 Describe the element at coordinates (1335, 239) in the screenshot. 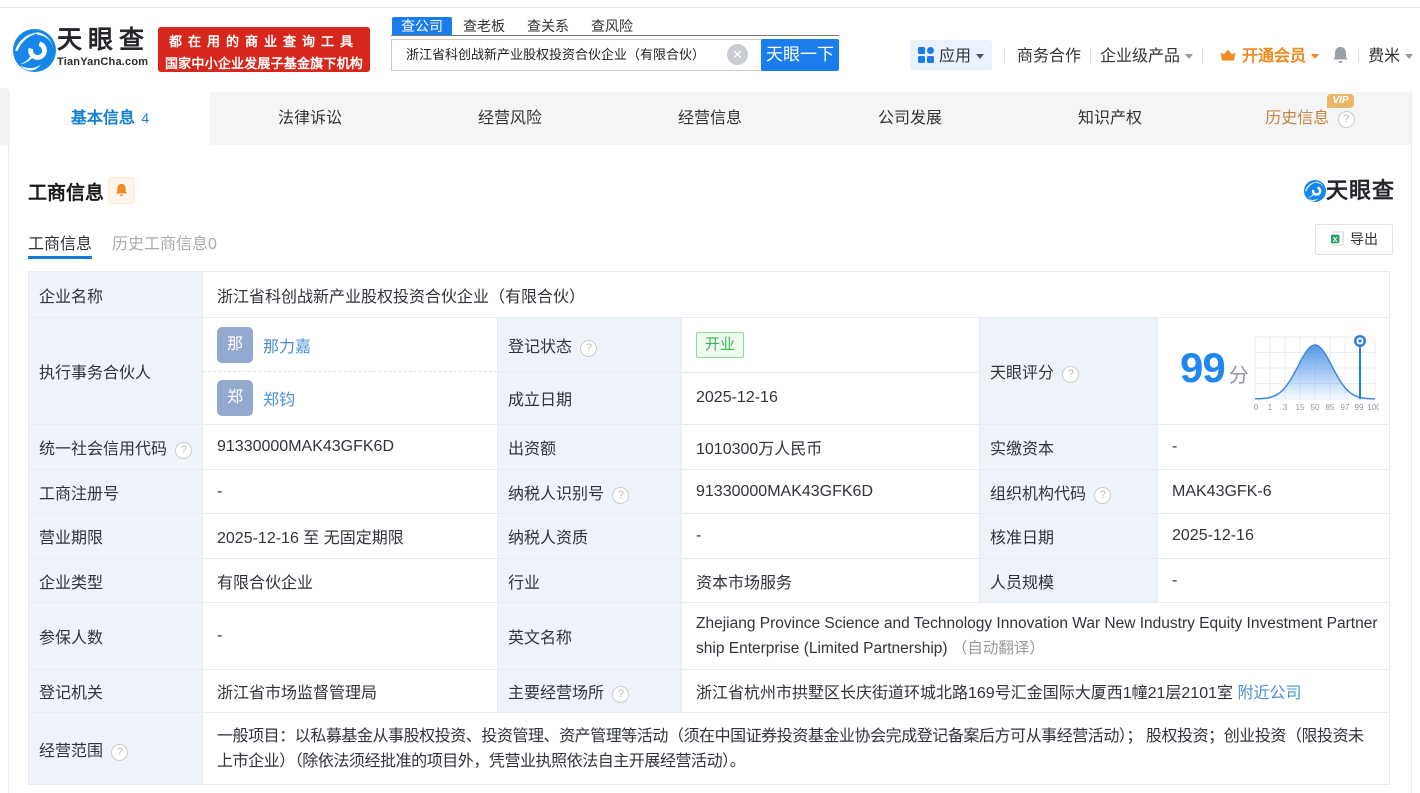

I see `svg-text: X` at that location.